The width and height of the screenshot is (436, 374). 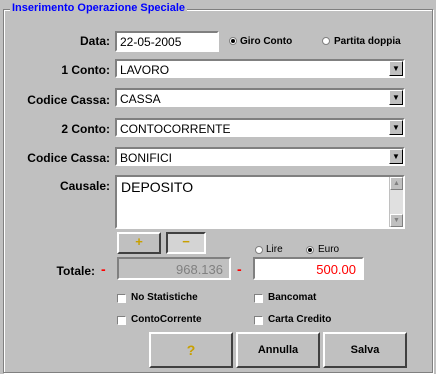 What do you see at coordinates (145, 70) in the screenshot?
I see `conto1-value: LAVORO` at bounding box center [145, 70].